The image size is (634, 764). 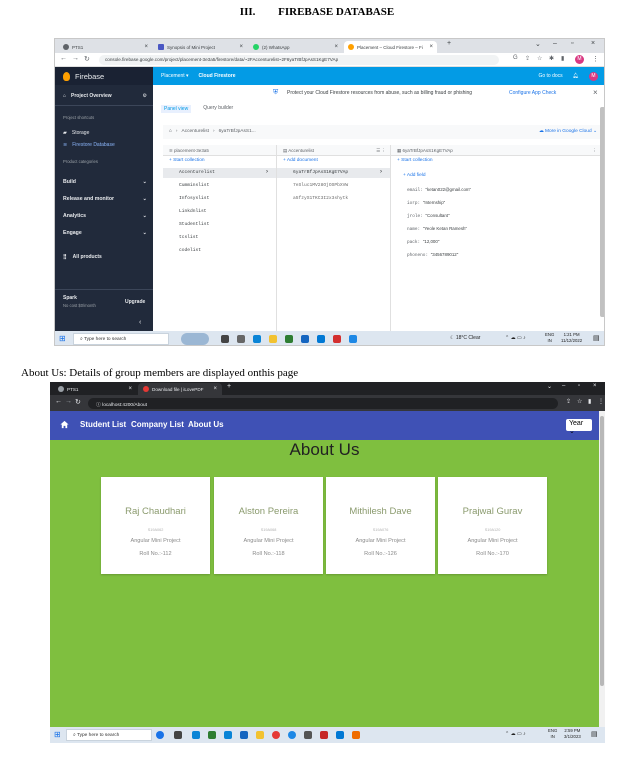 What do you see at coordinates (320, 185) in the screenshot?
I see `document-item: 7eSluc1MV28OjOSPbXVW` at bounding box center [320, 185].